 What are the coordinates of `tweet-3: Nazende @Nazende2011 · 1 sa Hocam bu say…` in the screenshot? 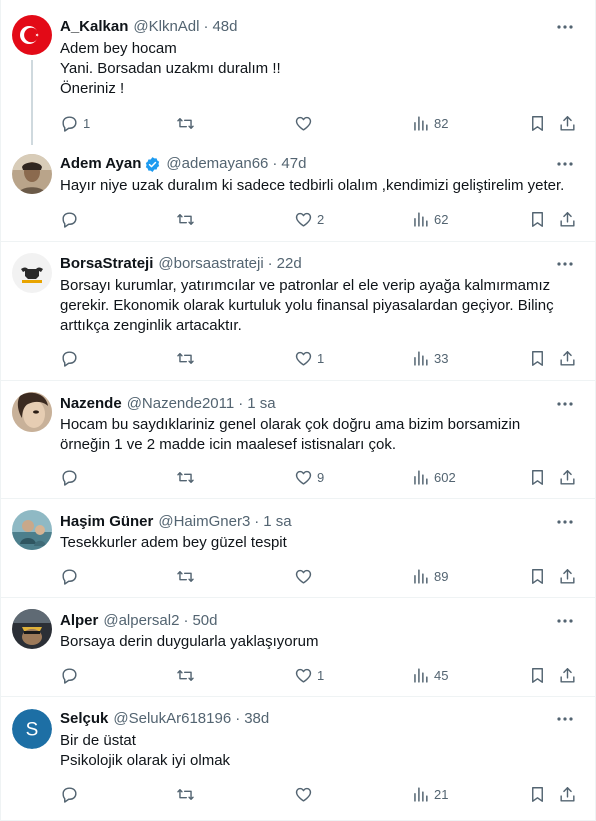 It's located at (298, 440).